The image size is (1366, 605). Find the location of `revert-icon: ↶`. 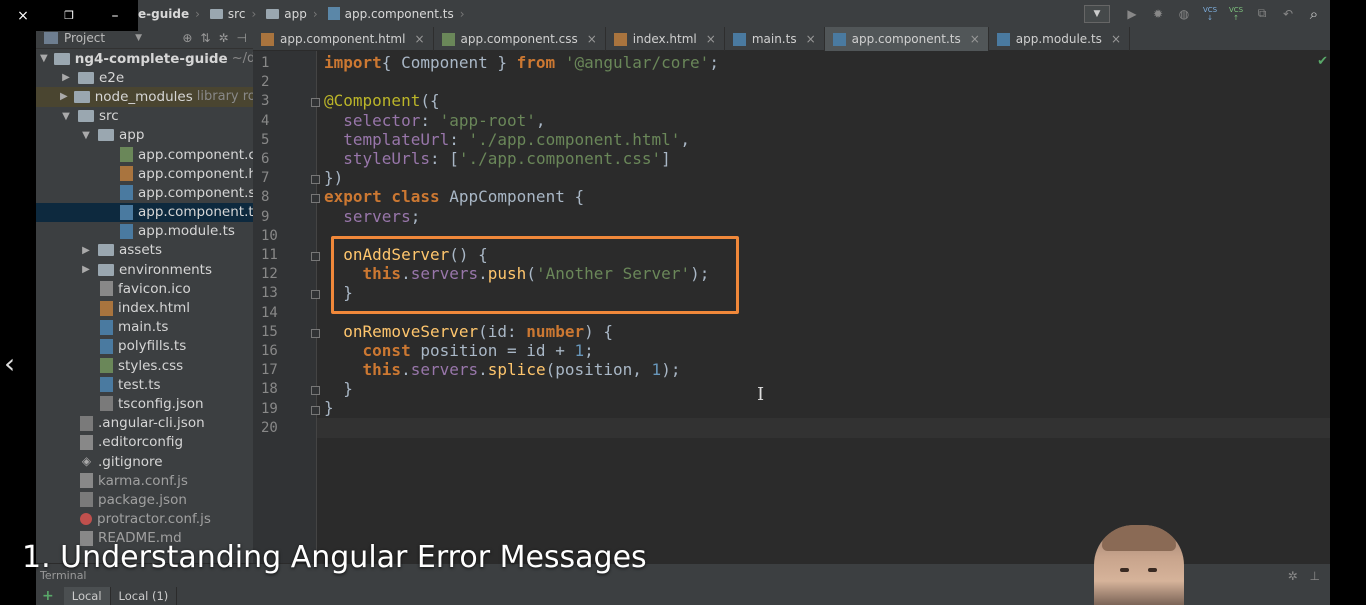

revert-icon: ↶ is located at coordinates (1288, 14).